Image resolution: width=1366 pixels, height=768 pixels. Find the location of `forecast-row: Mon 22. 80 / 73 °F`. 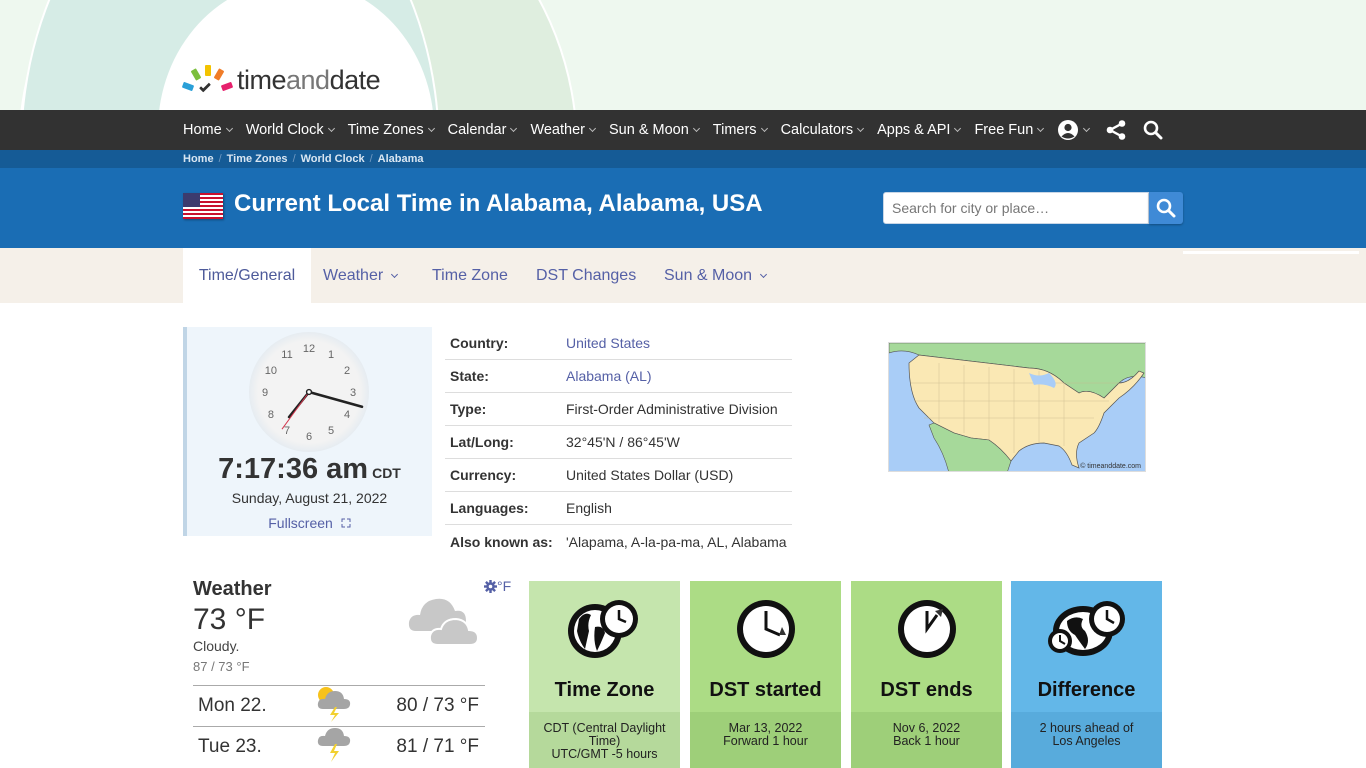

forecast-row: Mon 22. 80 / 73 °F is located at coordinates (339, 705).